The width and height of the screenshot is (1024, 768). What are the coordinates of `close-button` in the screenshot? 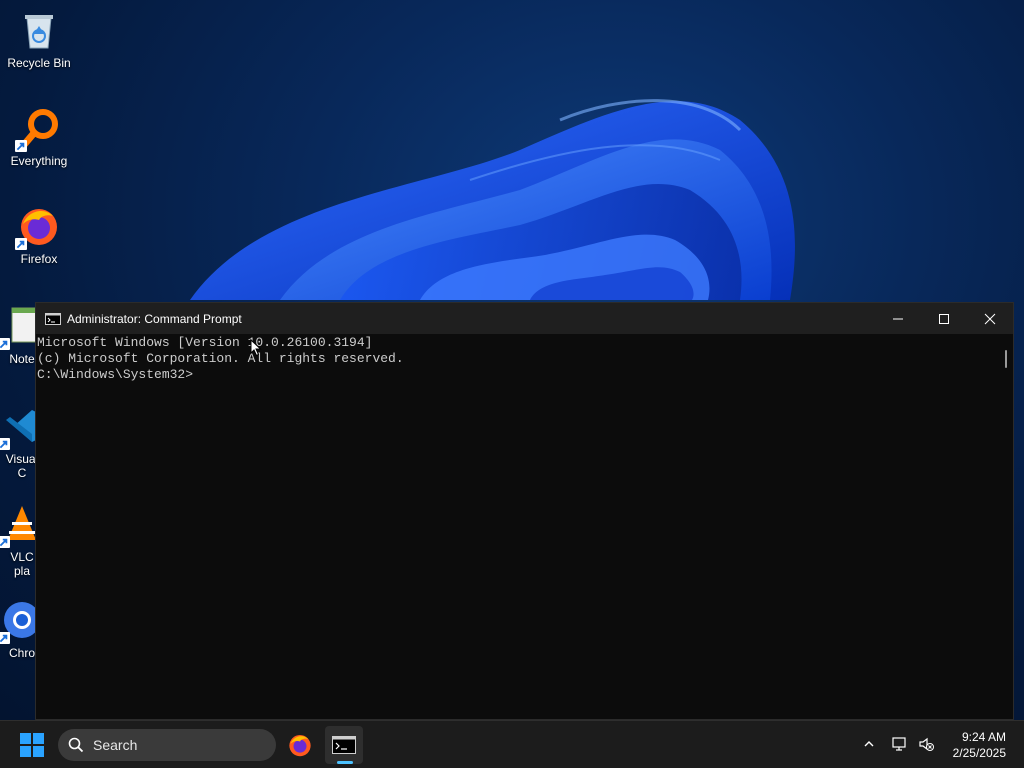 It's located at (990, 318).